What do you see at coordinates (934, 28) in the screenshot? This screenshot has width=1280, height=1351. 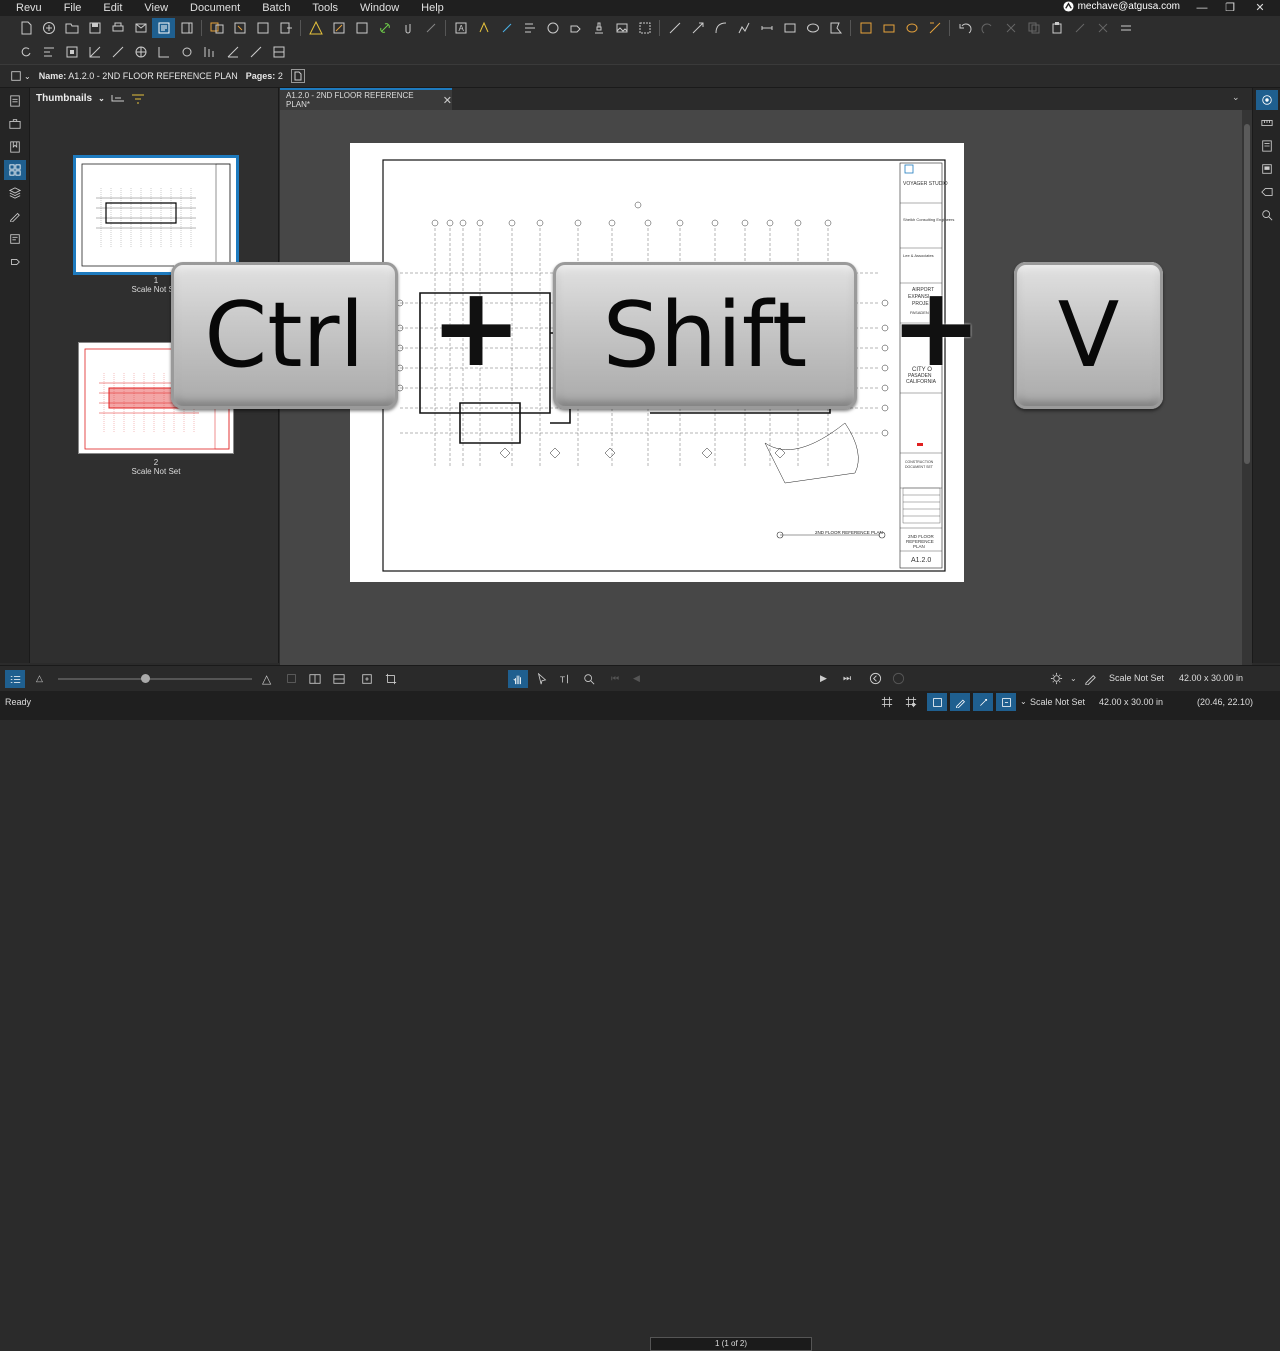 I see `count-icon` at bounding box center [934, 28].